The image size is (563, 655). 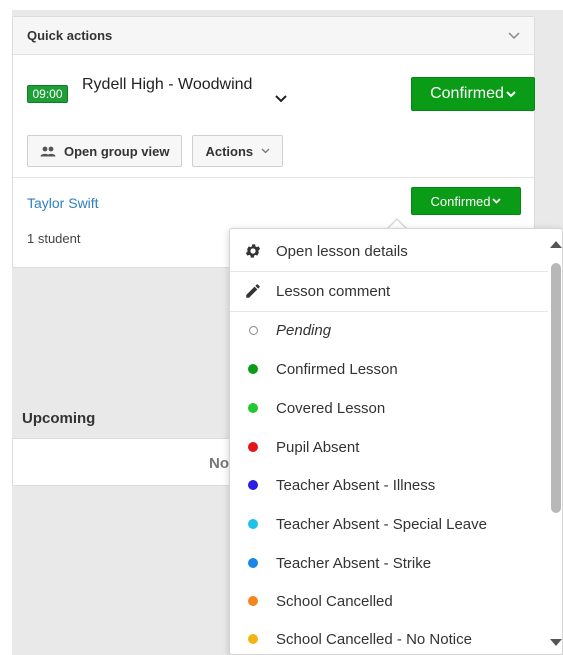 What do you see at coordinates (281, 5) in the screenshot?
I see `top-band` at bounding box center [281, 5].